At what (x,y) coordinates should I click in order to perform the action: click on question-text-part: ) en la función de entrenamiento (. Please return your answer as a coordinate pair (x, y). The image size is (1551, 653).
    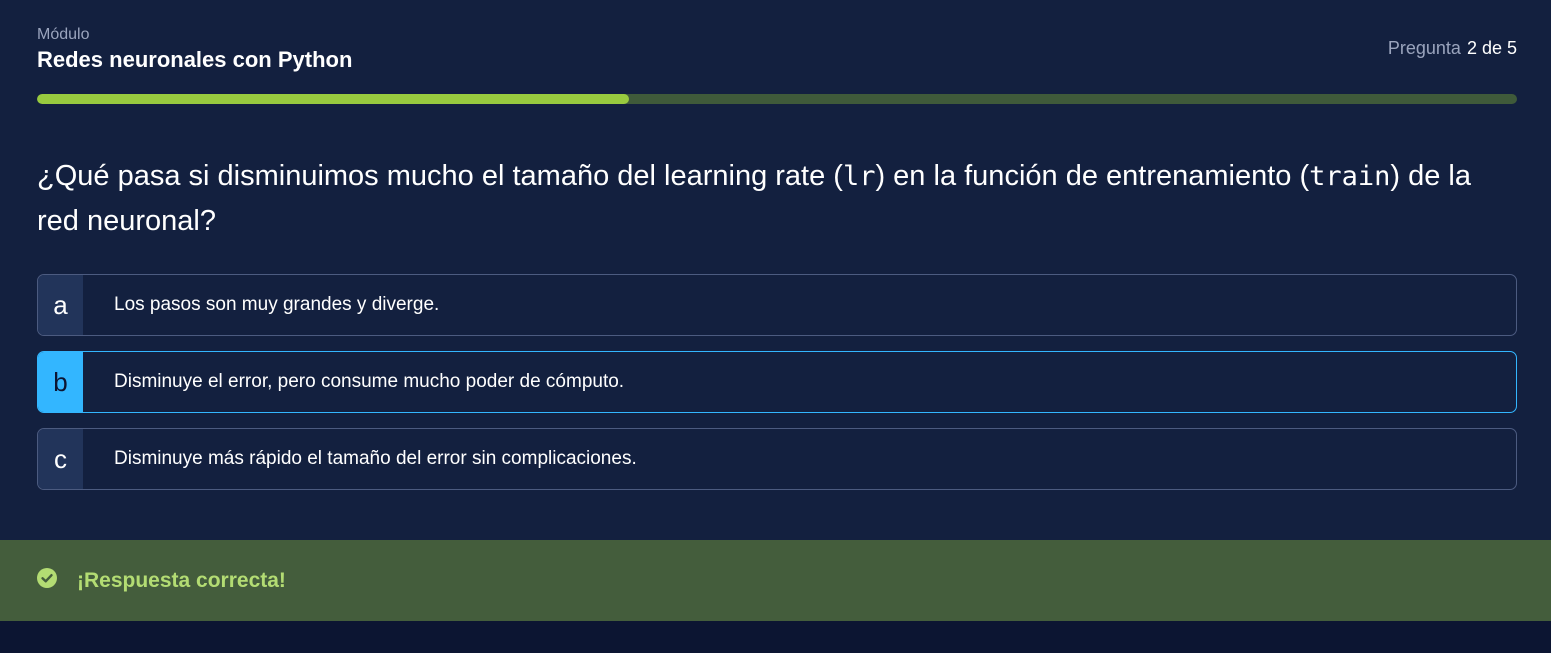
    Looking at the image, I should click on (1092, 176).